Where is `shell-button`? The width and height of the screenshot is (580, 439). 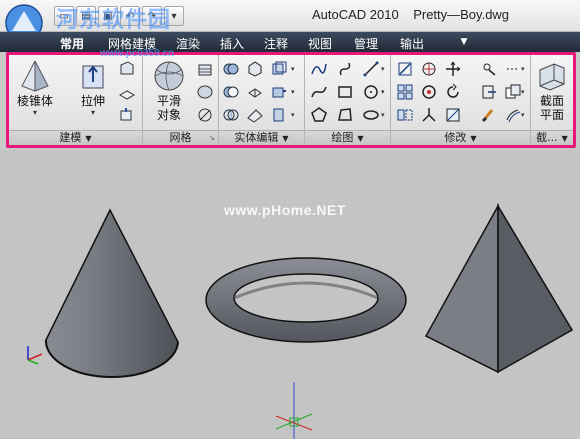 shell-button is located at coordinates (255, 92).